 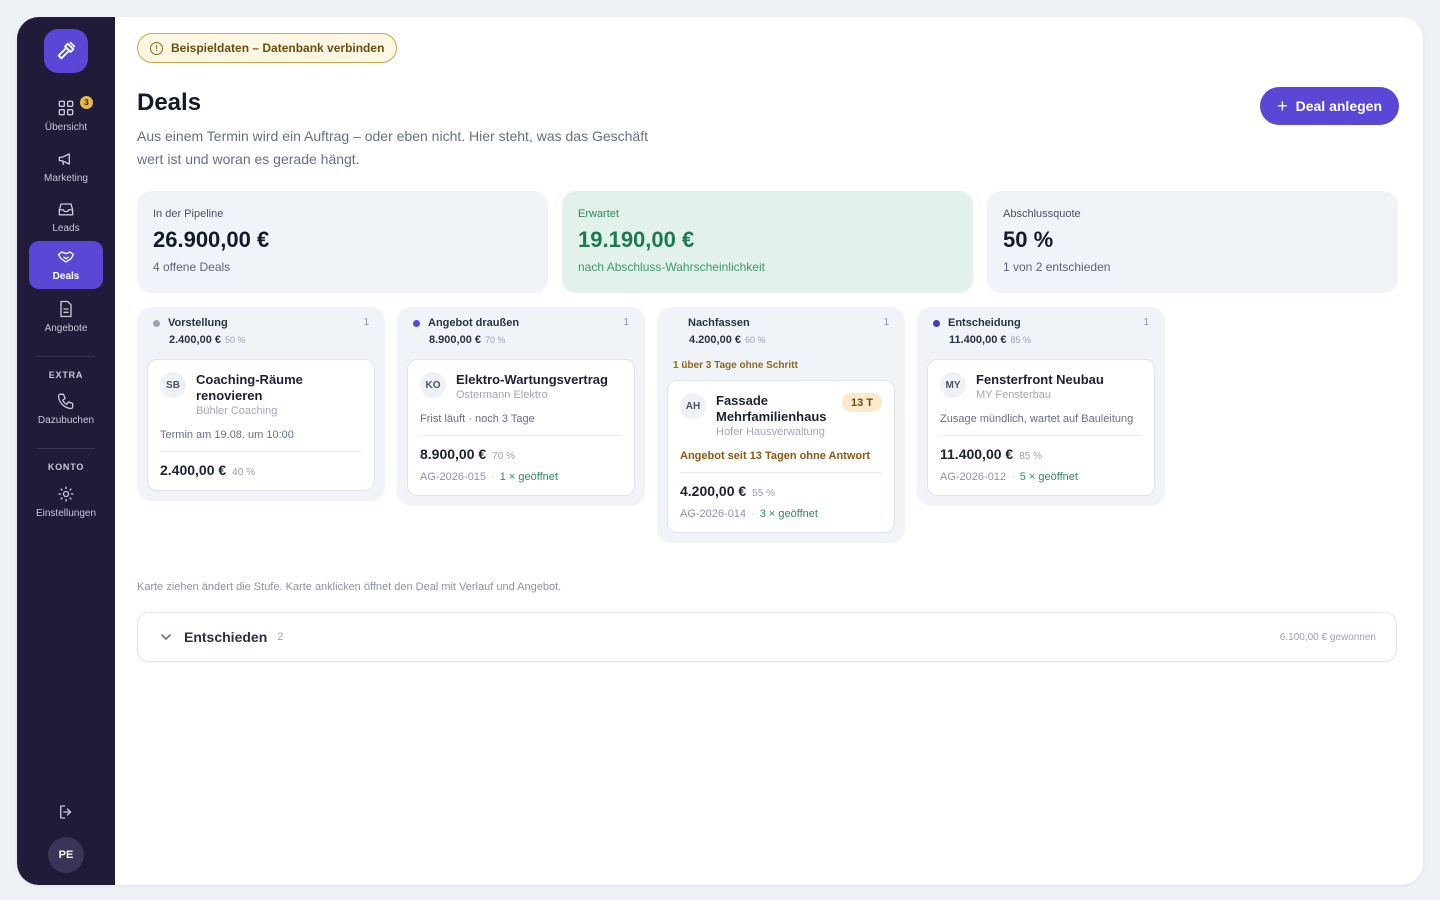 What do you see at coordinates (528, 477) in the screenshot?
I see `offer-opened-count: 1 × geöffnet` at bounding box center [528, 477].